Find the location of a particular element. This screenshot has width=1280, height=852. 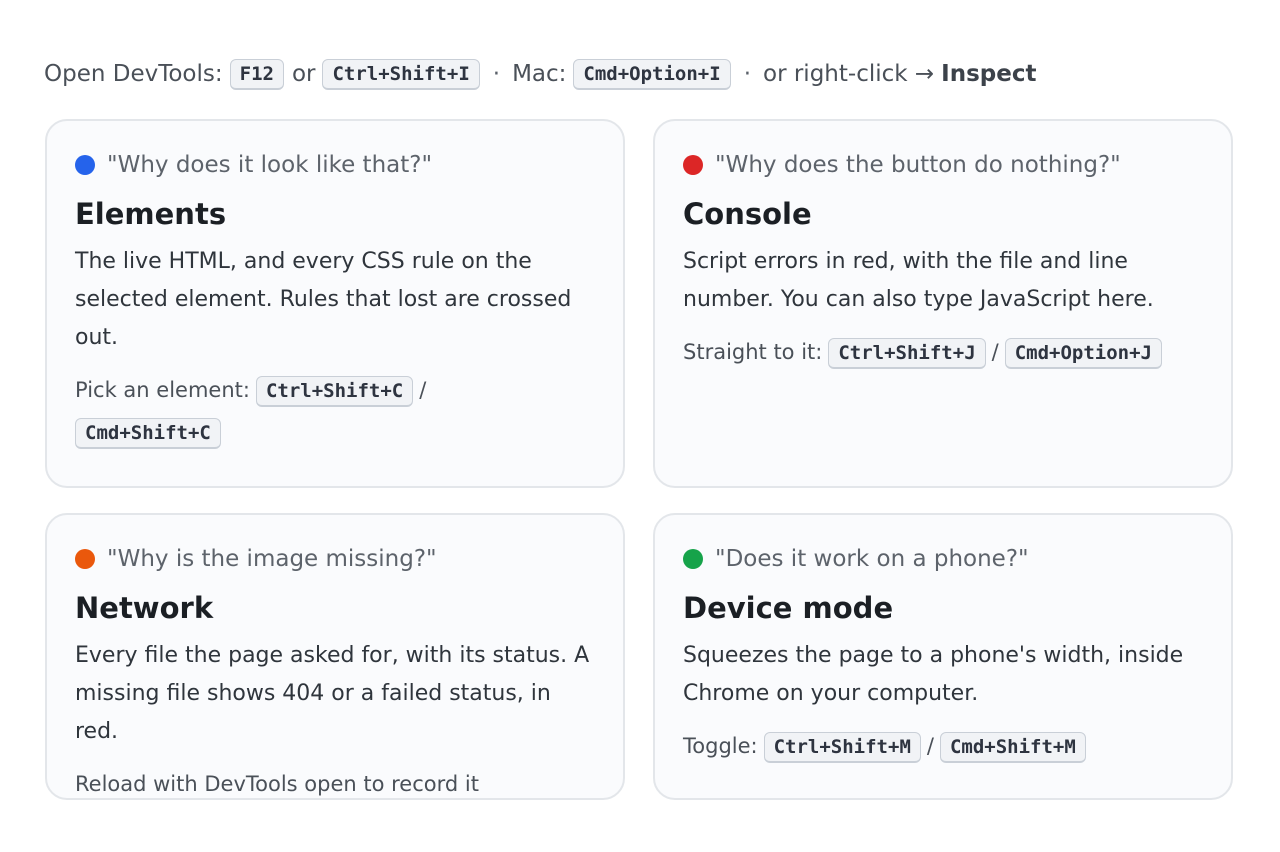

cmd-option-j-key: Cmd+Option+J is located at coordinates (1083, 353).